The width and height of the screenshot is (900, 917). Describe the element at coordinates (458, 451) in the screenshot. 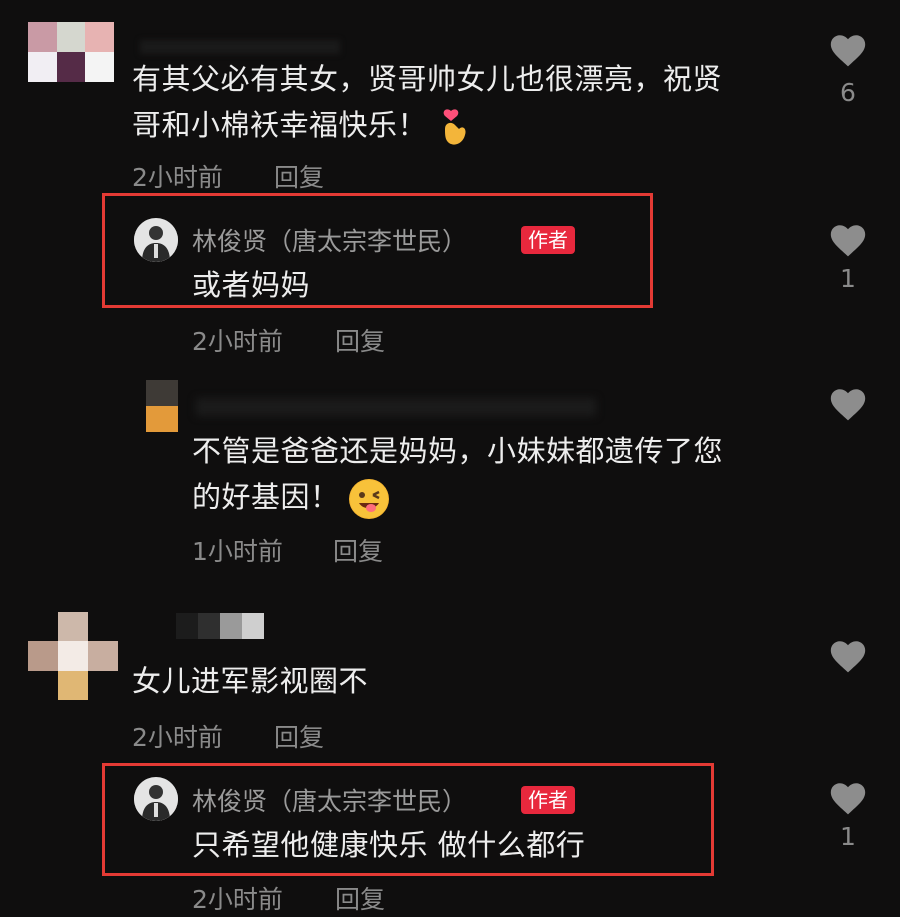

I see `comment-text-line1: 不管是爸爸还是妈妈，小妹妹都遗传了您` at that location.